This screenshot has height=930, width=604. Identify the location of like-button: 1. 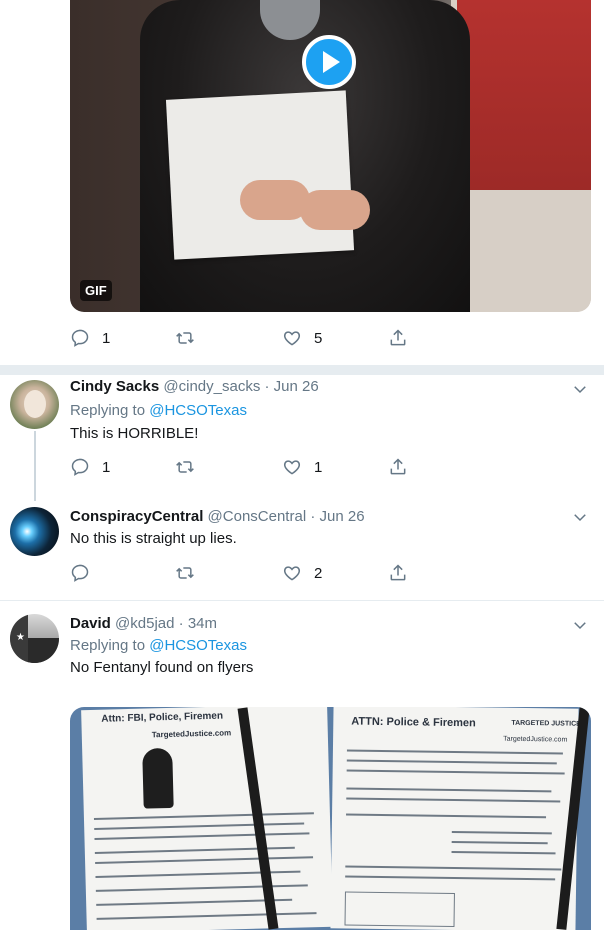
(302, 467).